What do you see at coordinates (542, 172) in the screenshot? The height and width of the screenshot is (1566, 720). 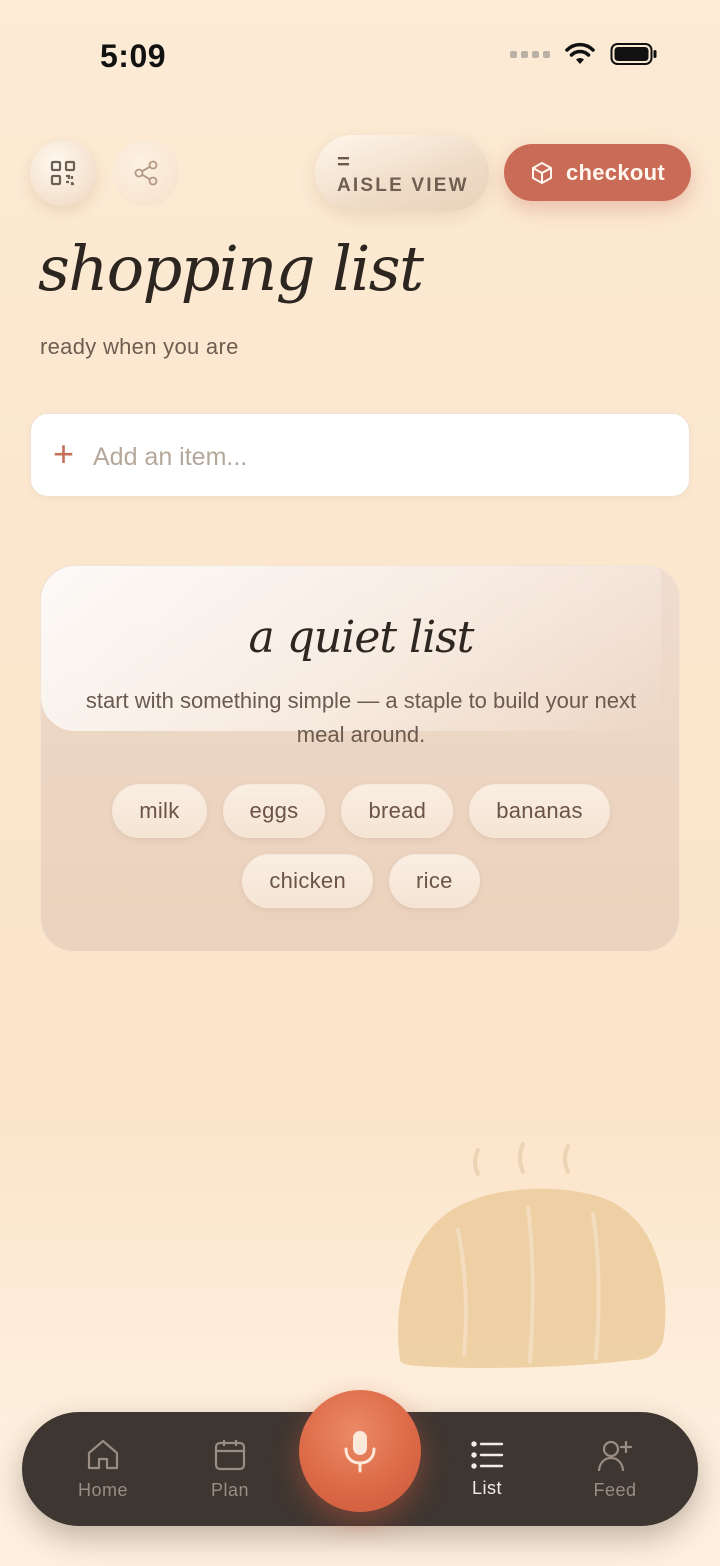 I see `box-icon` at bounding box center [542, 172].